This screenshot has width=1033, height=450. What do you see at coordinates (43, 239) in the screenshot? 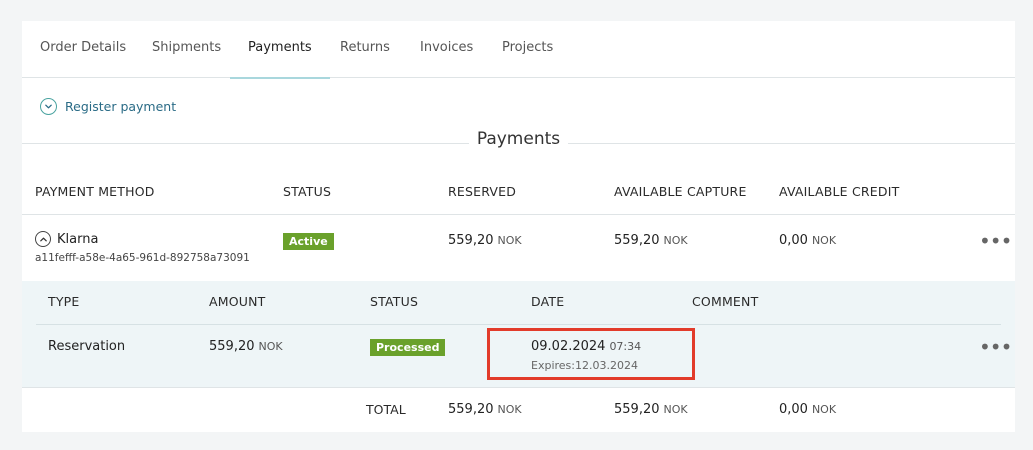
I see `chevron-up-circle-icon` at bounding box center [43, 239].